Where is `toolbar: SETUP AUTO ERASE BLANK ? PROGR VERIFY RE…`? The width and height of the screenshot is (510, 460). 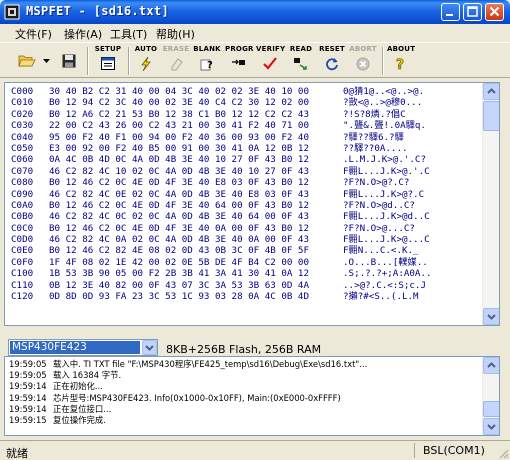 toolbar: SETUP AUTO ERASE BLANK ? PROGR VERIFY RE… is located at coordinates (255, 60).